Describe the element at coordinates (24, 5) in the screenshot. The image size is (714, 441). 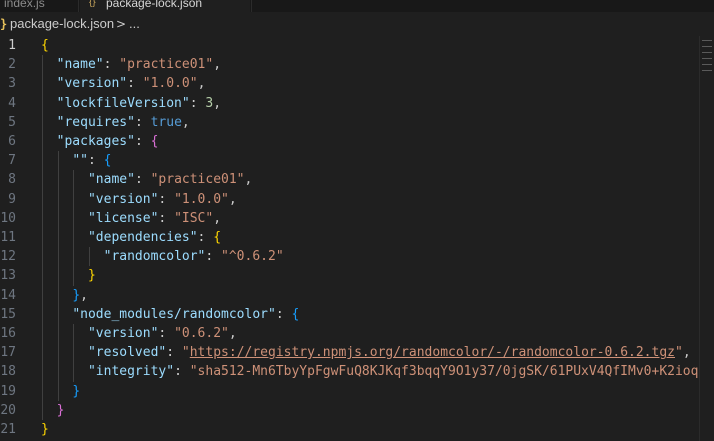
I see `tab-label: index.js` at that location.